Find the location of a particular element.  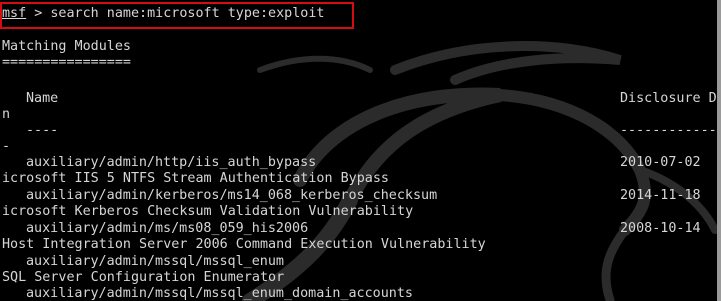

shell-prompt: msf is located at coordinates (14, 13).